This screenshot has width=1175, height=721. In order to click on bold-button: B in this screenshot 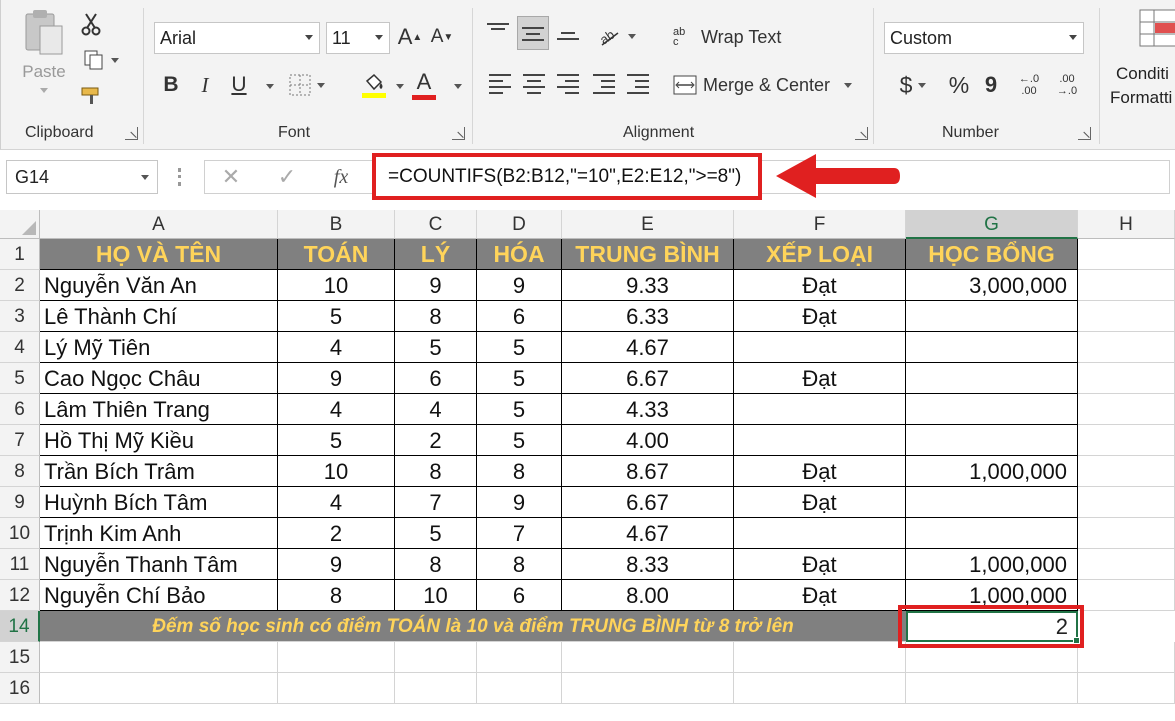, I will do `click(171, 85)`.